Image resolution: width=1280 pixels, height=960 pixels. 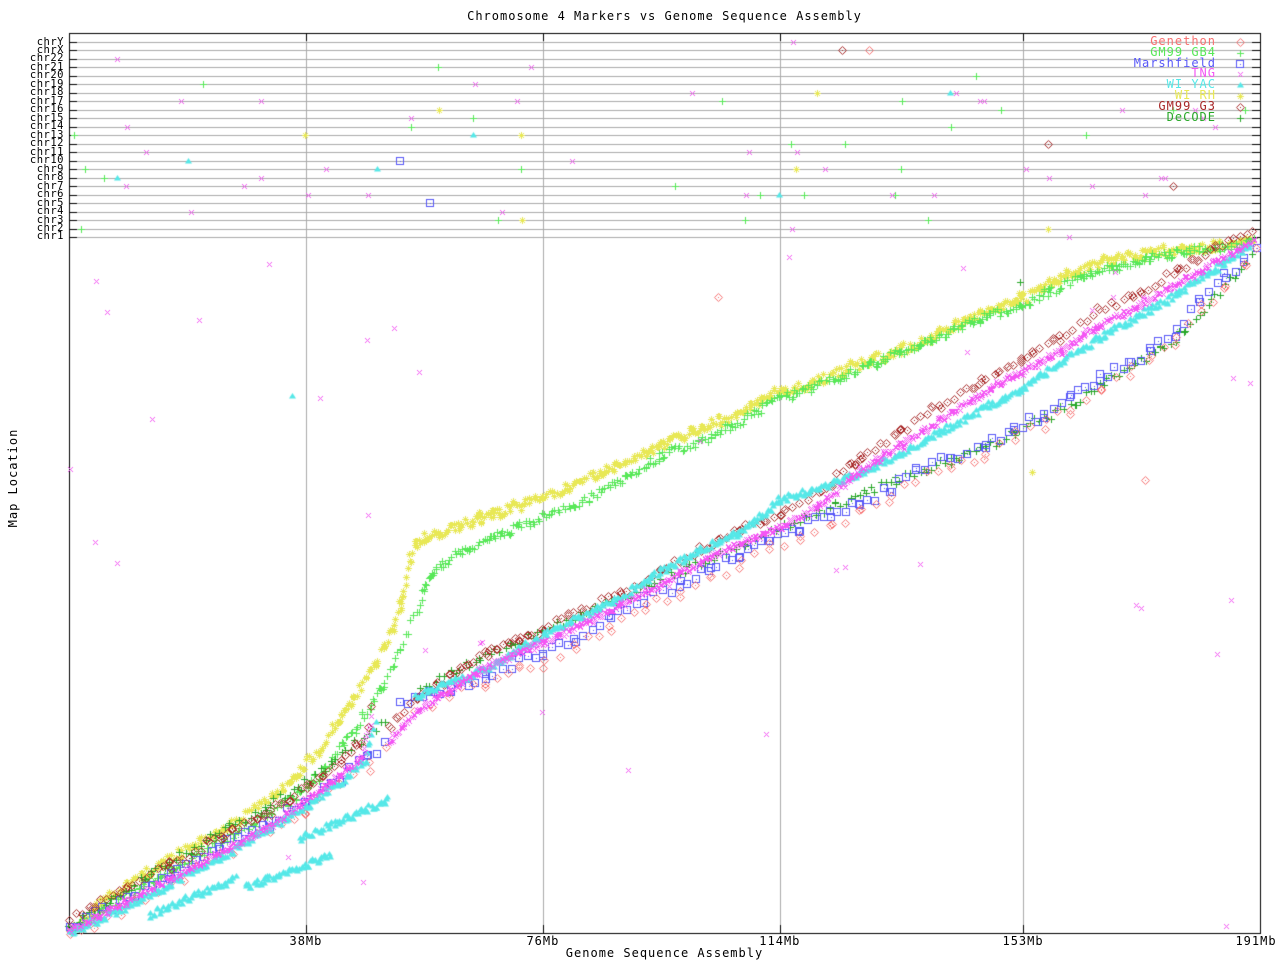 What do you see at coordinates (306, 941) in the screenshot?
I see `x-tick-label: 38Mb` at bounding box center [306, 941].